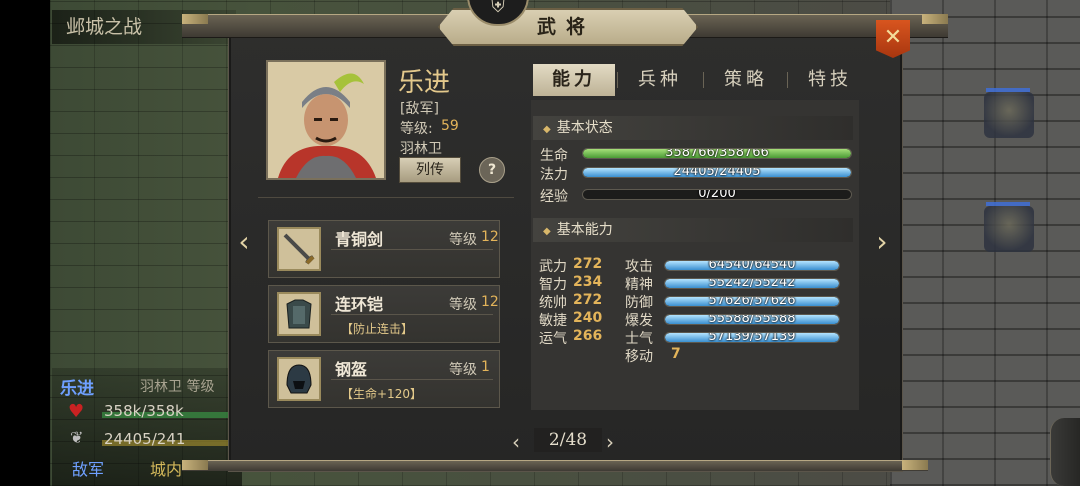  Describe the element at coordinates (77, 389) in the screenshot. I see `unit-name: 乐进` at that location.